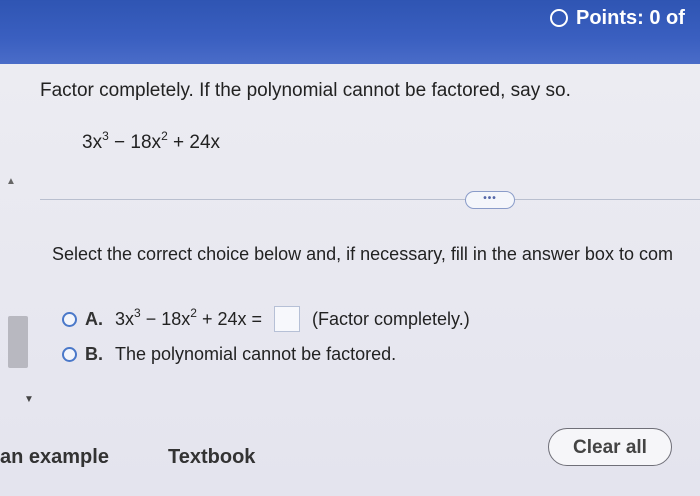 The image size is (700, 496). Describe the element at coordinates (69, 354) in the screenshot. I see `radio-b` at that location.